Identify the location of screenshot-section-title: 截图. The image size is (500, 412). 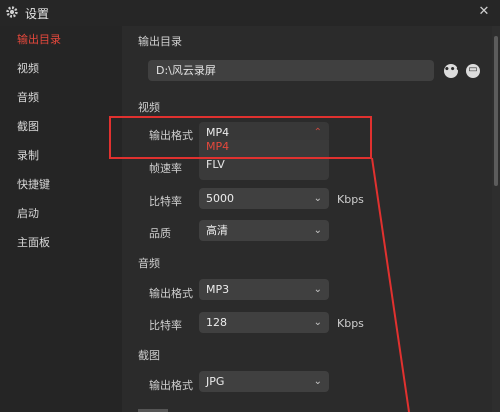
(149, 355).